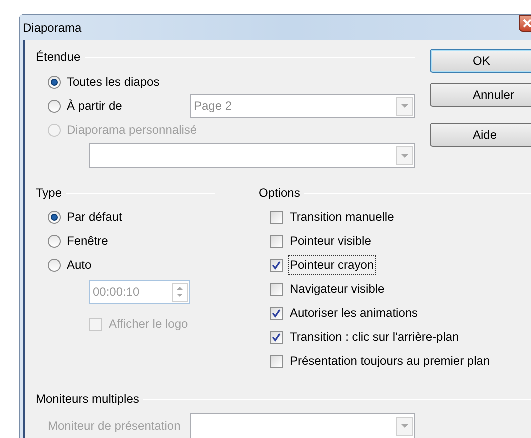 The image size is (531, 438). What do you see at coordinates (374, 337) in the screenshot?
I see `checkbox-label: Transition : clic sur l'arrière-plan` at bounding box center [374, 337].